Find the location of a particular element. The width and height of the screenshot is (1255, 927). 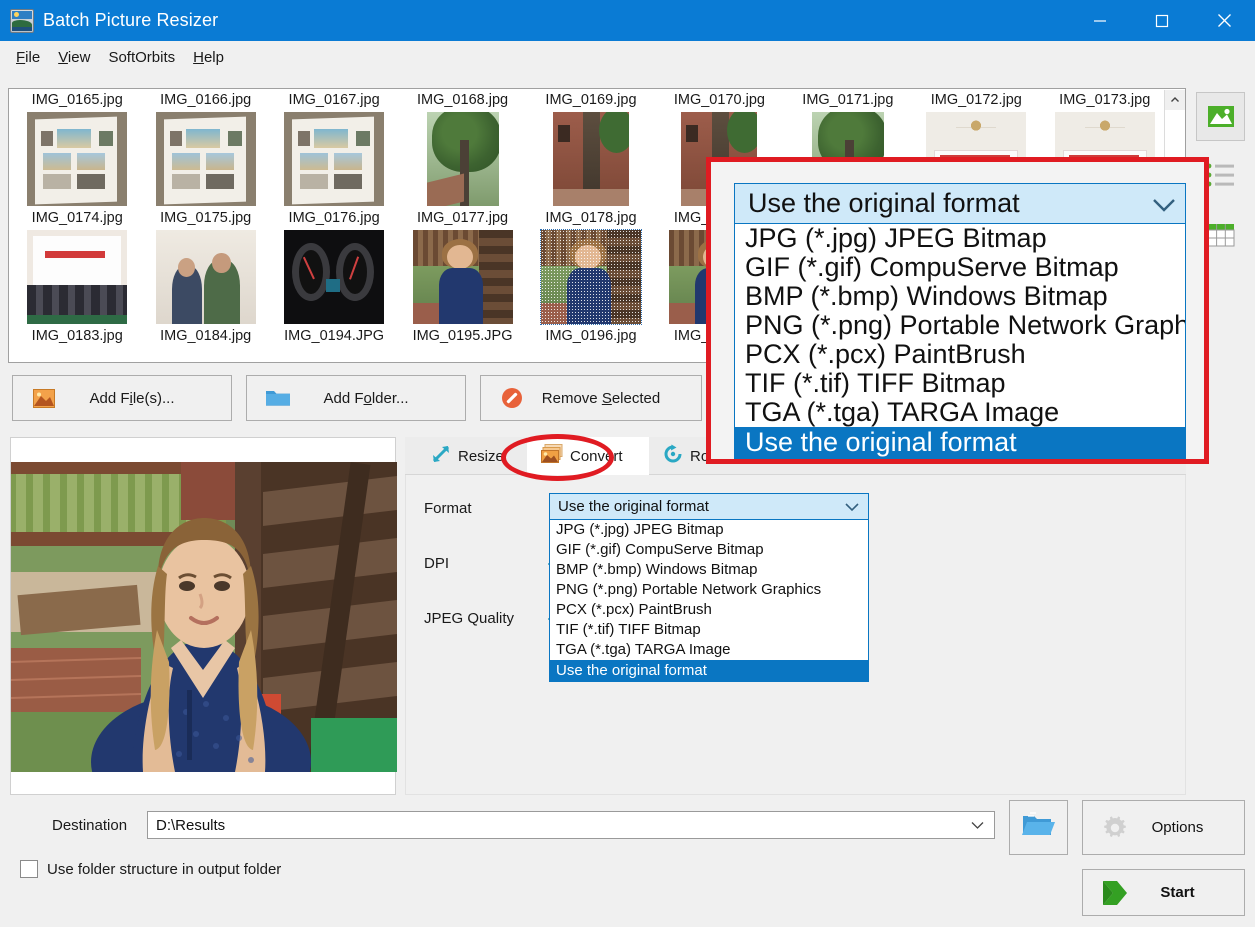

thumbnail-item: IMG_0176.jpg is located at coordinates (334, 266).